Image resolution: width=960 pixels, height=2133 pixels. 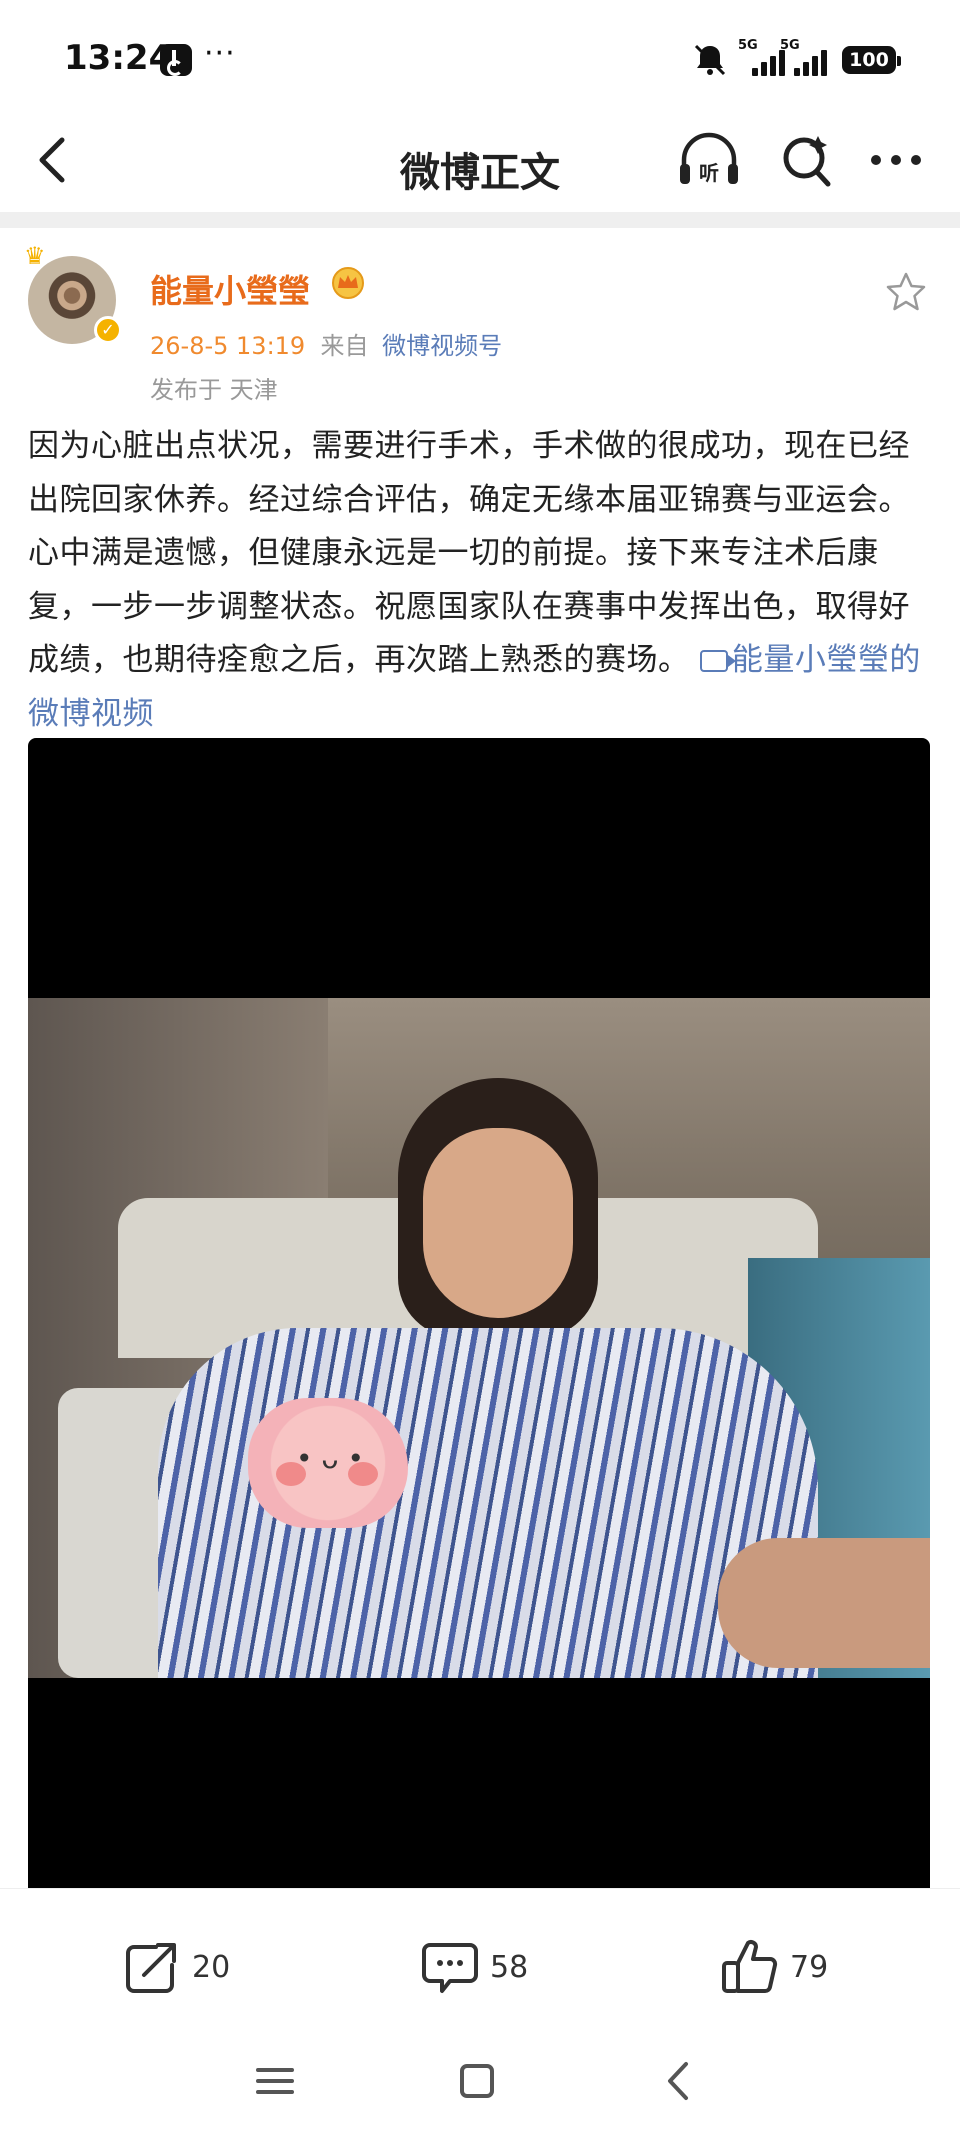 What do you see at coordinates (750, 1966) in the screenshot?
I see `thumbs-up-icon` at bounding box center [750, 1966].